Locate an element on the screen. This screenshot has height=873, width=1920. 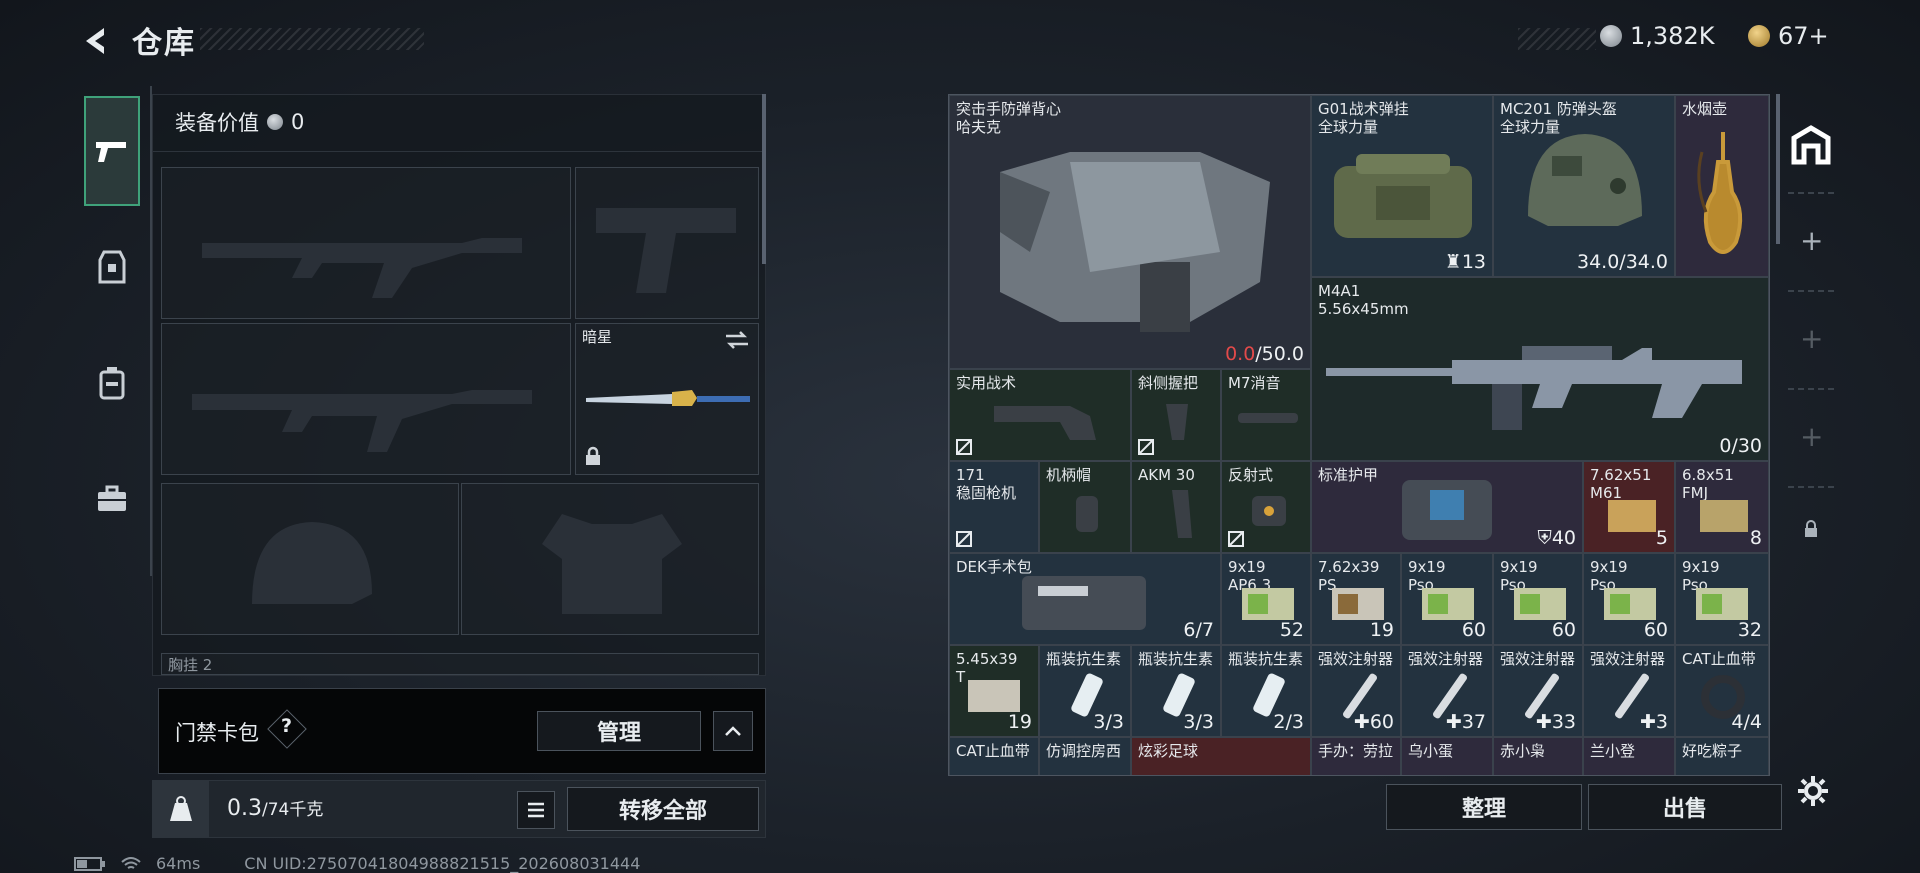
item-surgical-kit: DEK手术包 6/7 is located at coordinates (1085, 599).